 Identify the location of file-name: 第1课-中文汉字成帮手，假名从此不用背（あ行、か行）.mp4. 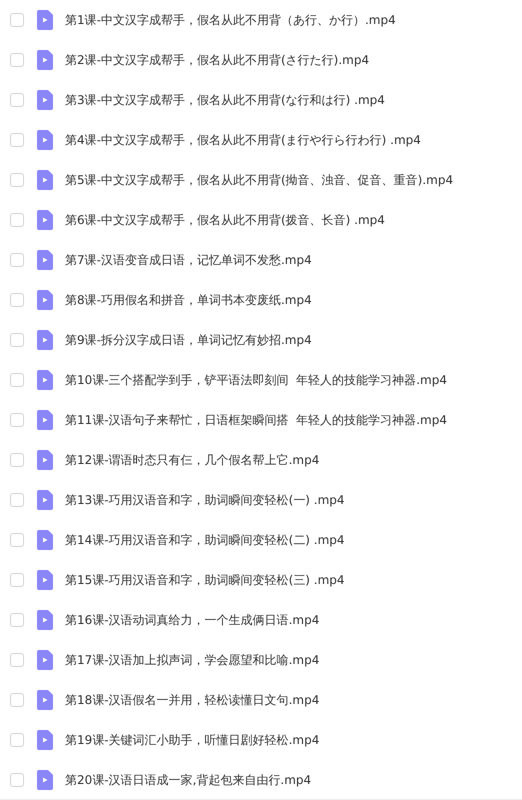
(230, 20).